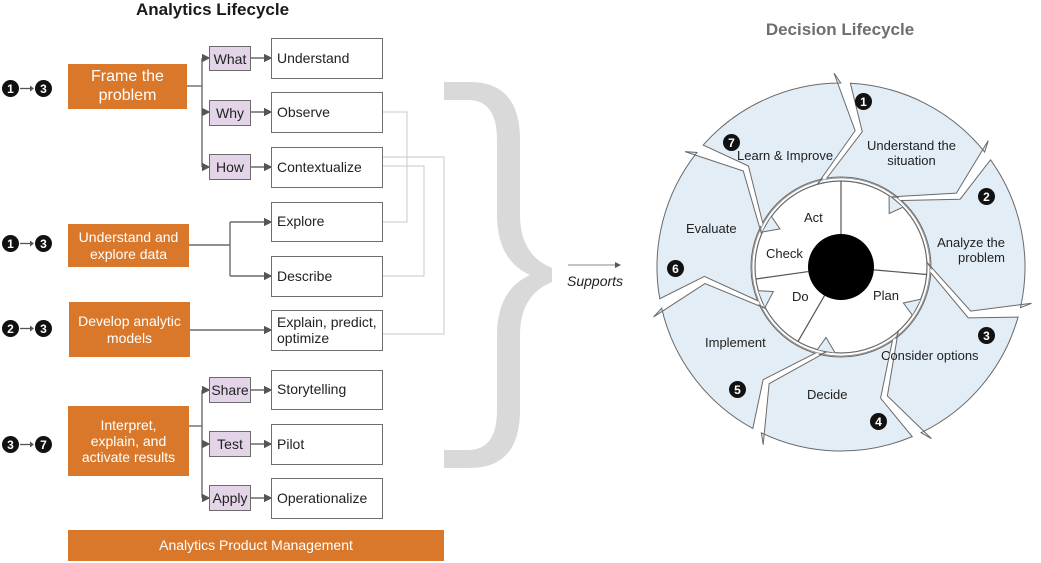 The image size is (1041, 563). Describe the element at coordinates (675, 268) in the screenshot. I see `step-badge-6: 6` at that location.